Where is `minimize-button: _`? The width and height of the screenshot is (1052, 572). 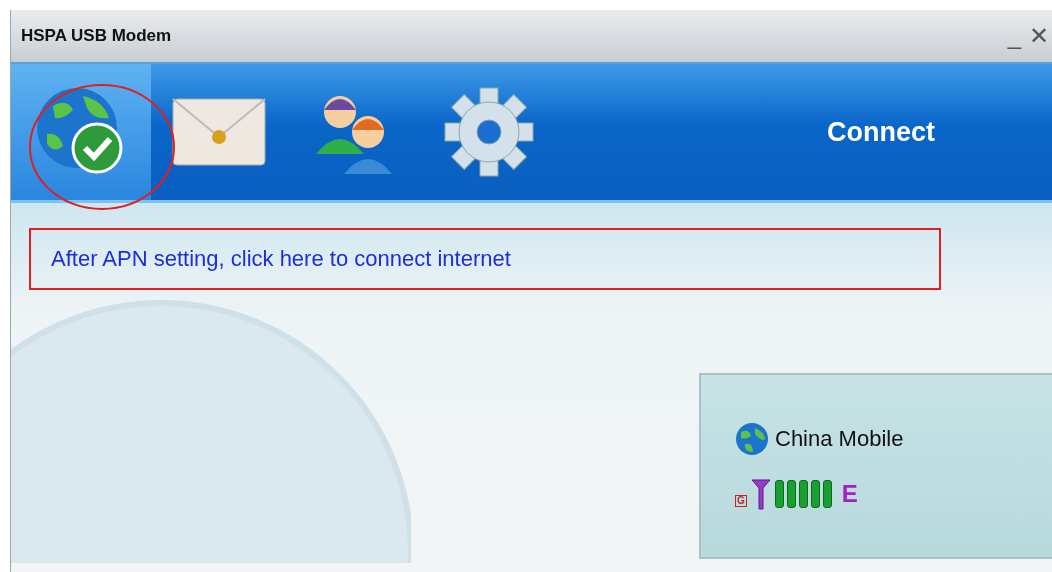 minimize-button: _ is located at coordinates (1014, 36).